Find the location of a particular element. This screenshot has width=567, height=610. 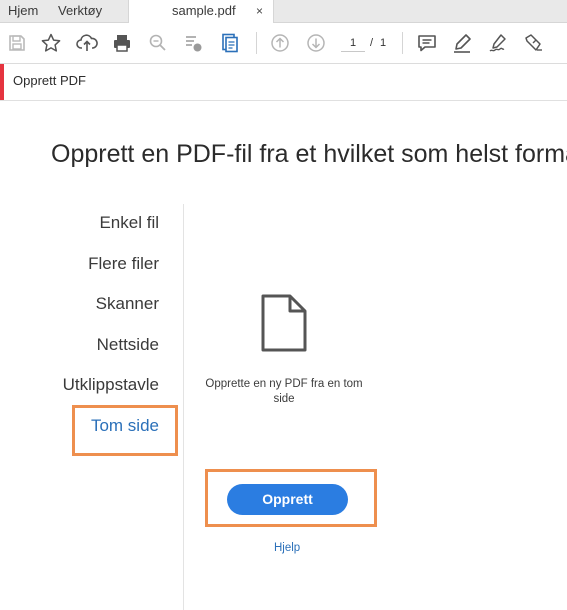

blank-document-icon is located at coordinates (284, 323).